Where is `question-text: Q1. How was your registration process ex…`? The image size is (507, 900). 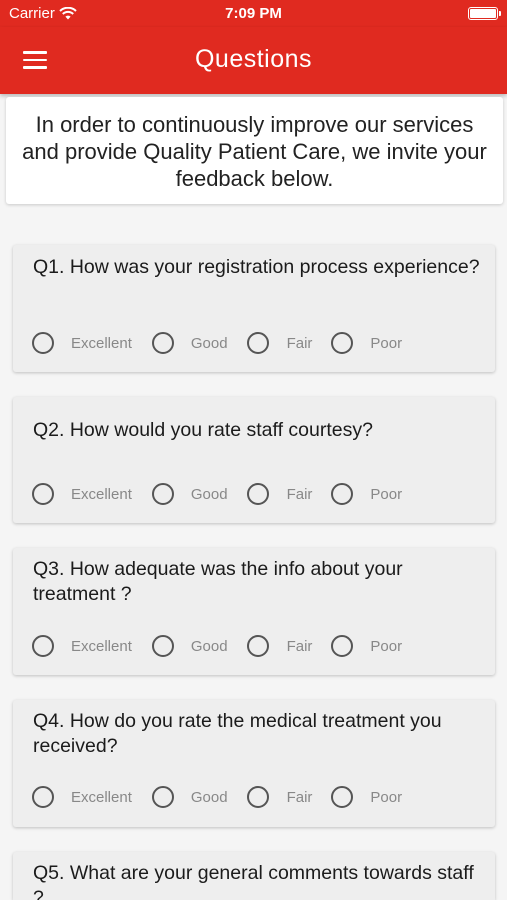 question-text: Q1. How was your registration process ex… is located at coordinates (256, 267).